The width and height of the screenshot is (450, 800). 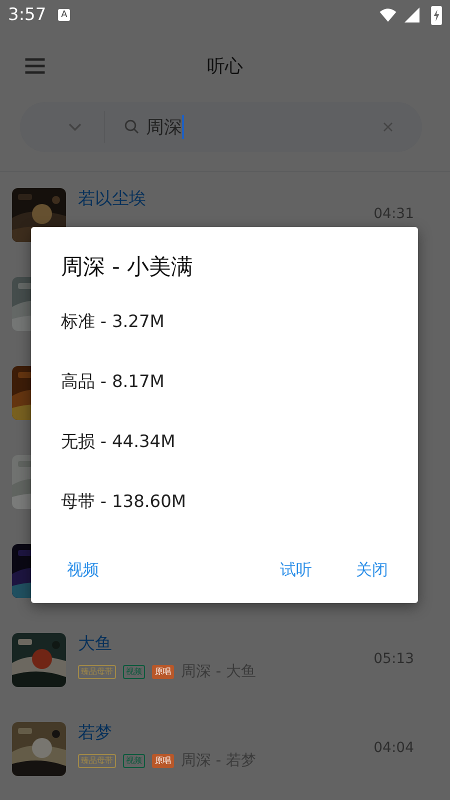 What do you see at coordinates (132, 127) in the screenshot?
I see `search-icon` at bounding box center [132, 127].